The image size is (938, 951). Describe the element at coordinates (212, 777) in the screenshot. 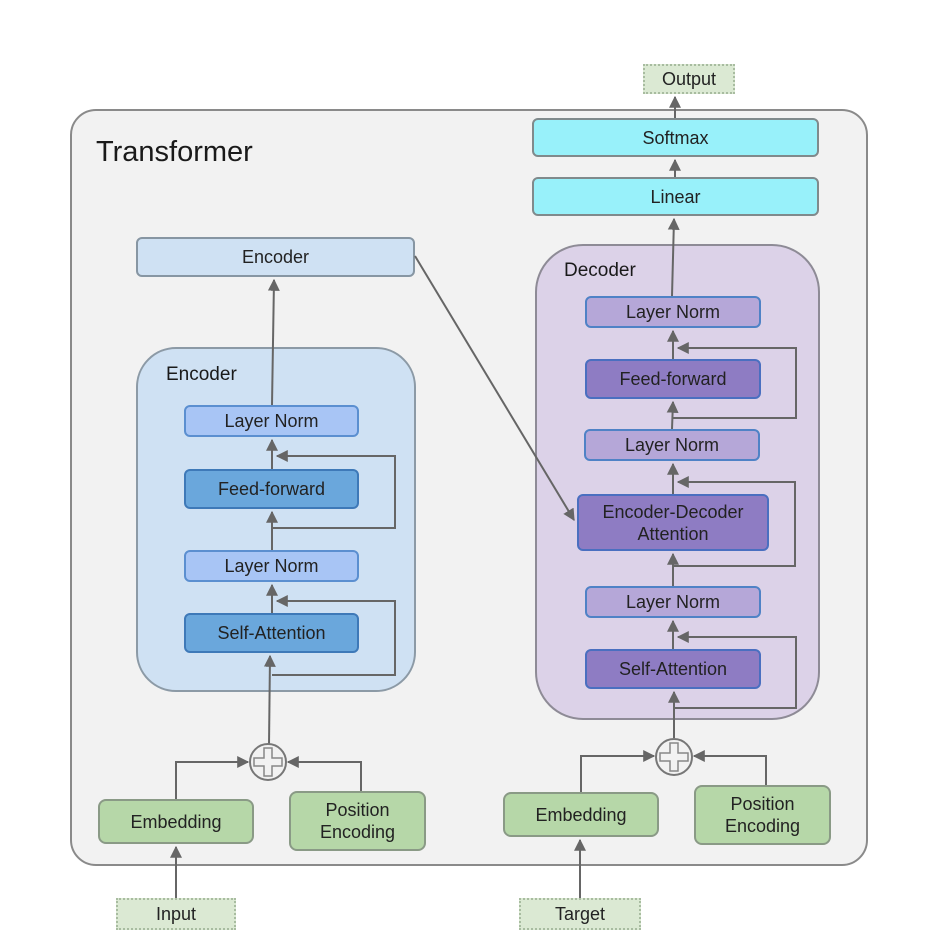

I see `arrow-enc-embed-to-add` at that location.